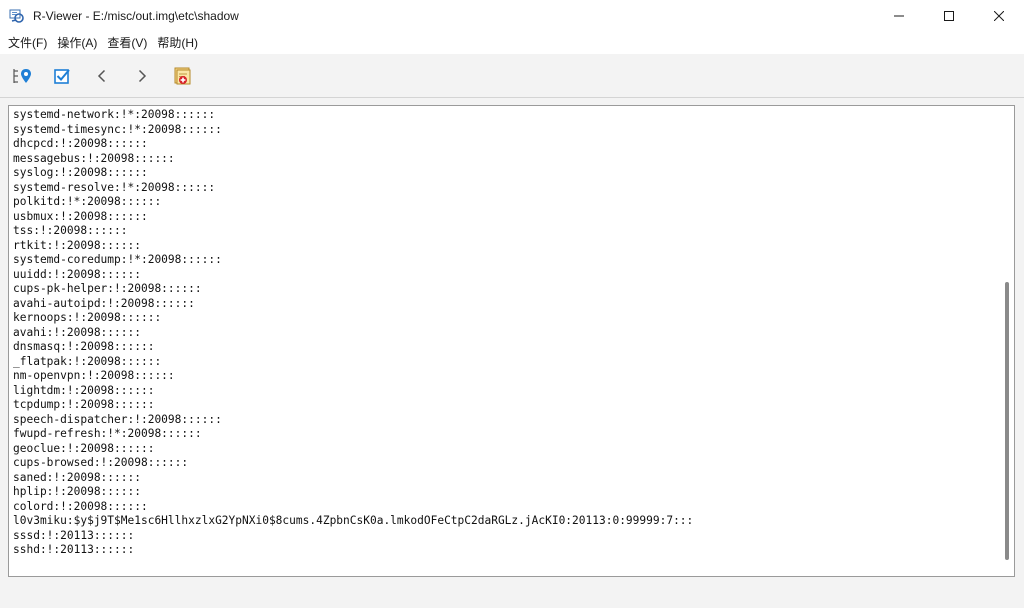  What do you see at coordinates (1007, 421) in the screenshot?
I see `scrollbar-thumb` at bounding box center [1007, 421].